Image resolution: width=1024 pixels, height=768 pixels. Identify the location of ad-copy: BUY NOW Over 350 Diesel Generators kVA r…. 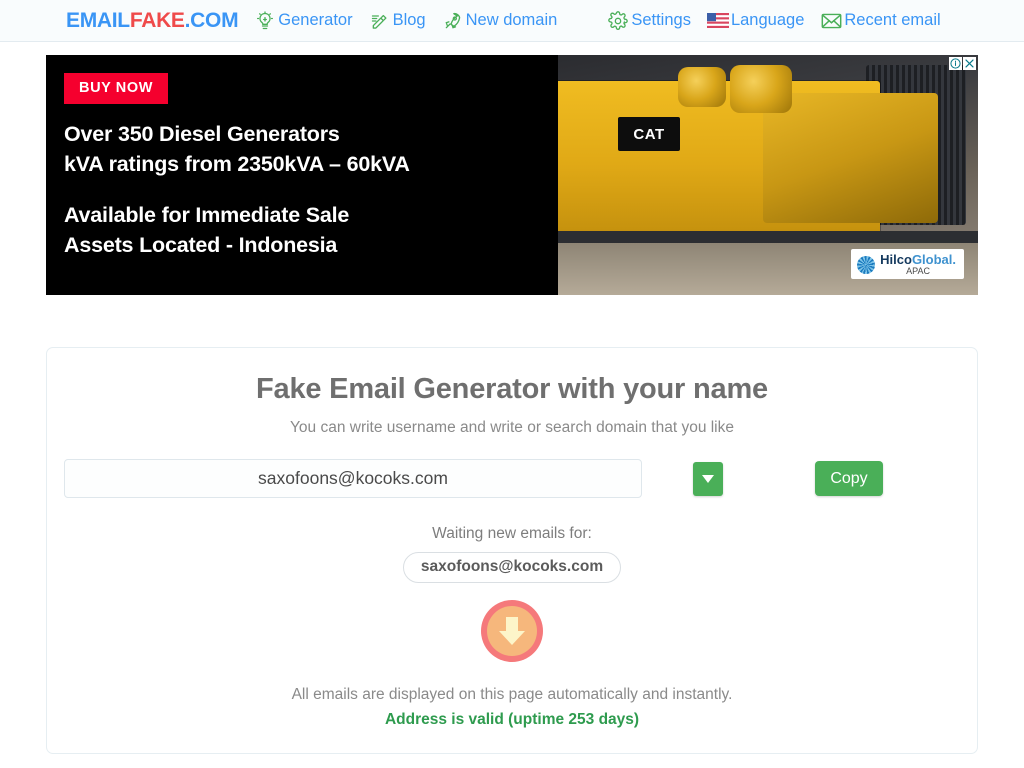
(324, 167).